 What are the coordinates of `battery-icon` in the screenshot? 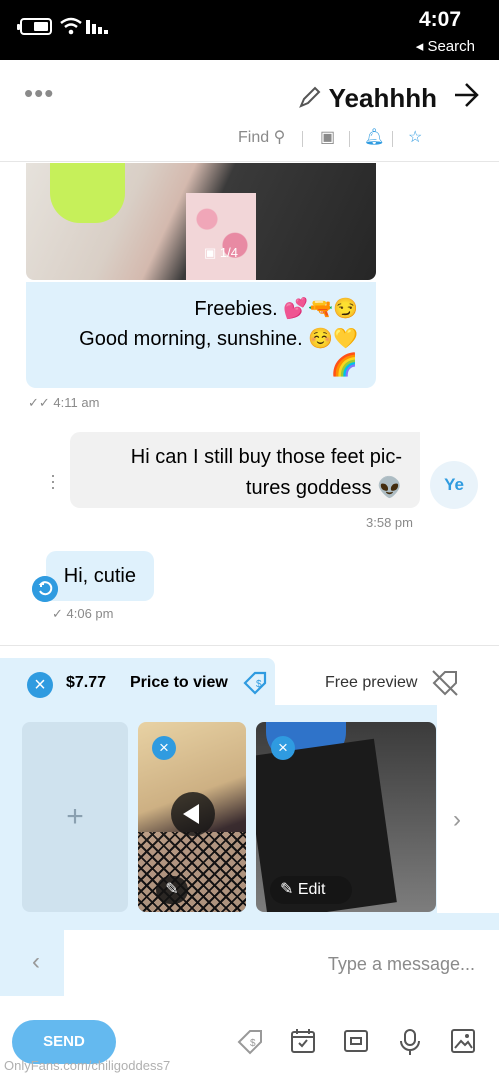 It's located at (34, 26).